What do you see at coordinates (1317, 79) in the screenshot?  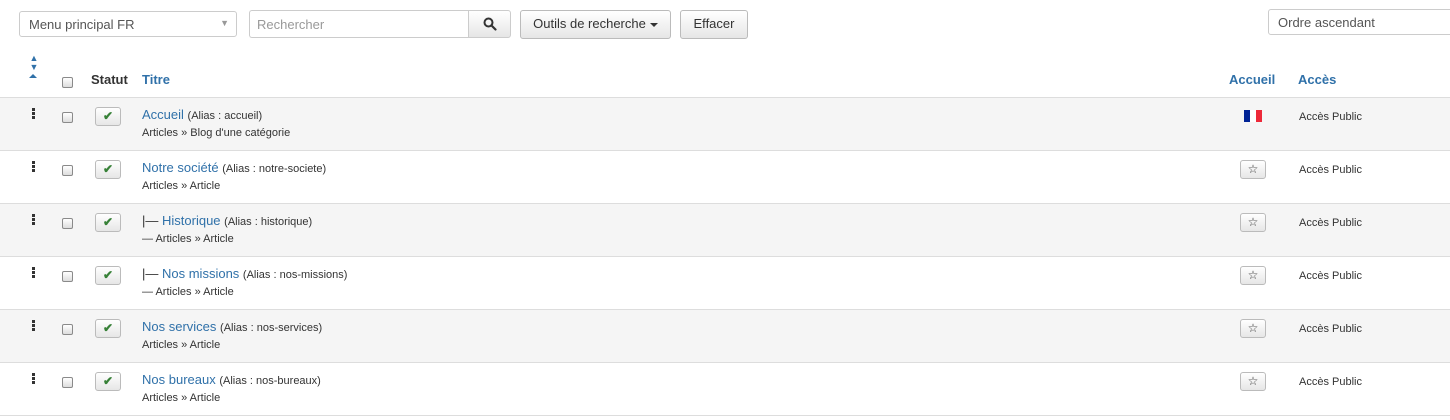 I see `header-access: Accès` at bounding box center [1317, 79].